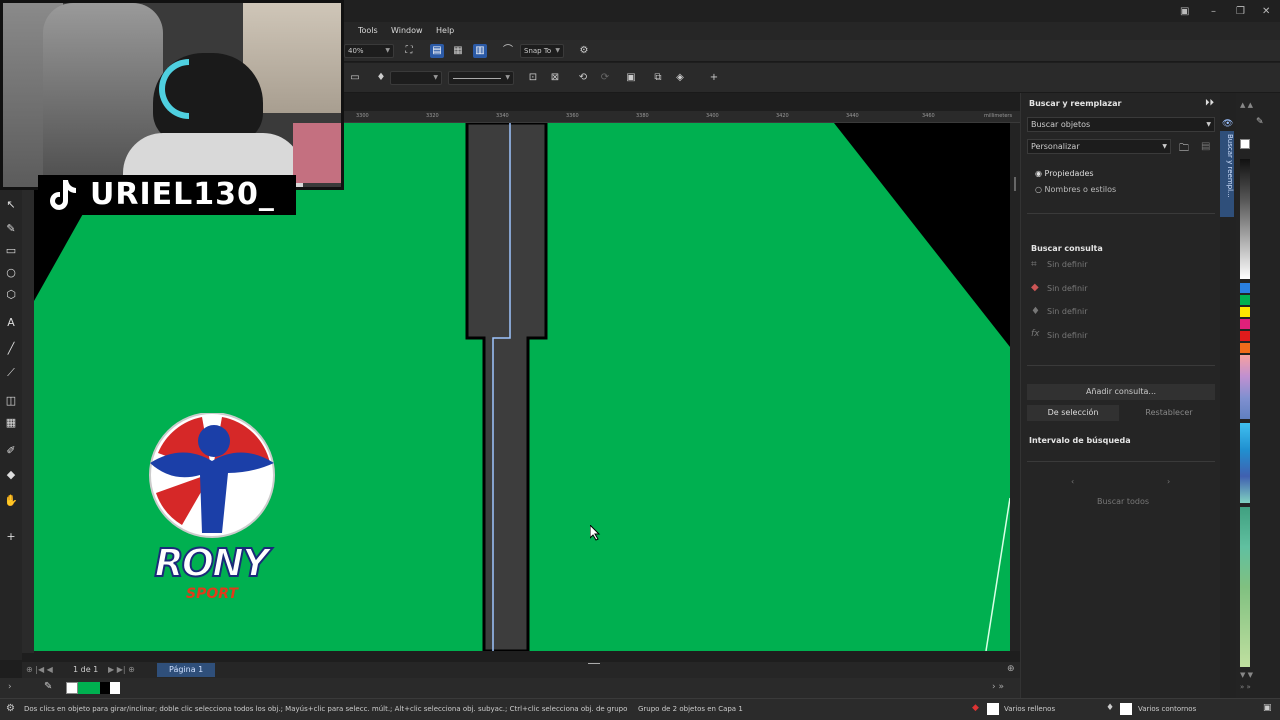 The width and height of the screenshot is (1280, 720). I want to click on document-palette: › ✎ › », so click(510, 688).